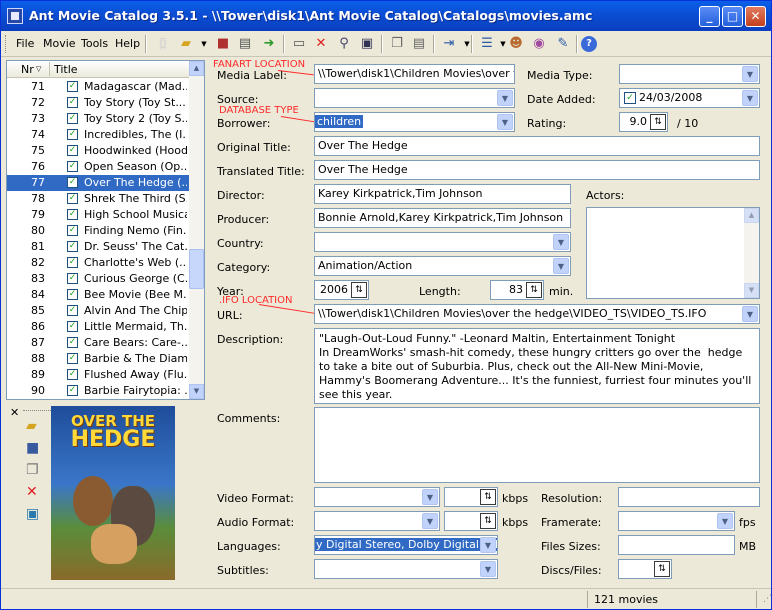 This screenshot has height=610, width=772. I want to click on original-title-field: Over The Hedge, so click(537, 146).